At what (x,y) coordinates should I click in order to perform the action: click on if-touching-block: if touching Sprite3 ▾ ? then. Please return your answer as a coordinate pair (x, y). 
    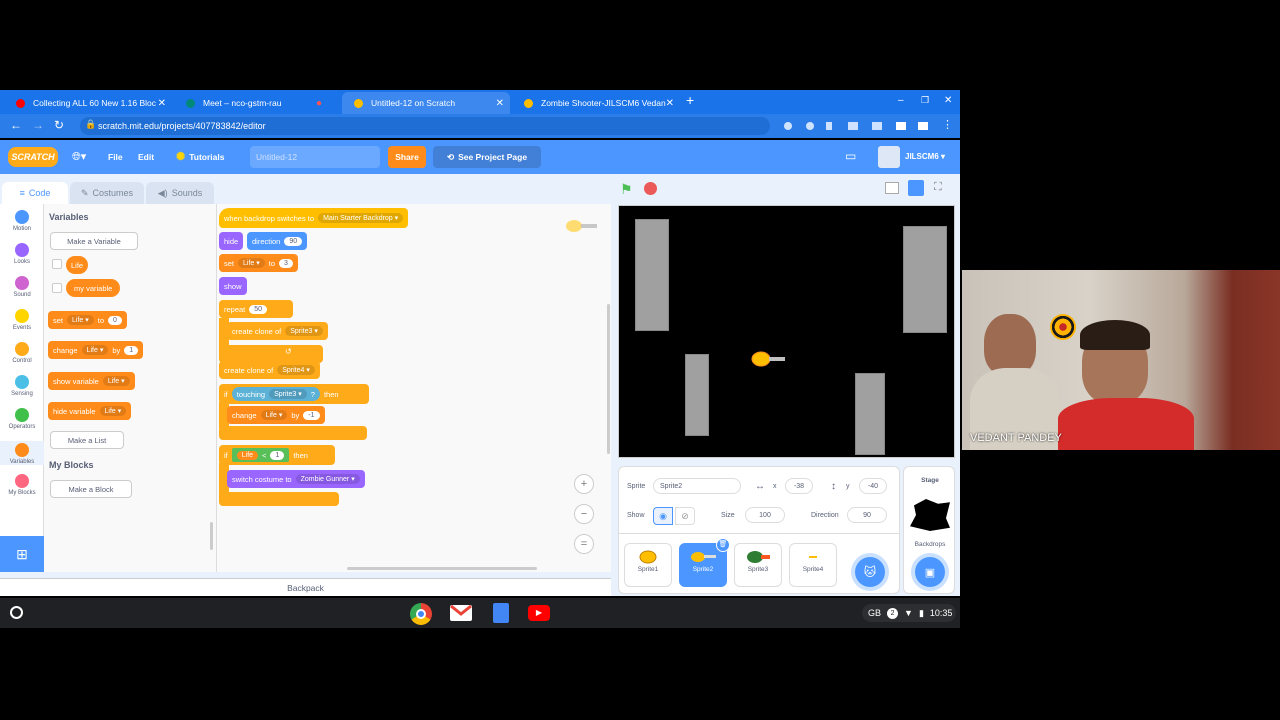
    Looking at the image, I should click on (294, 394).